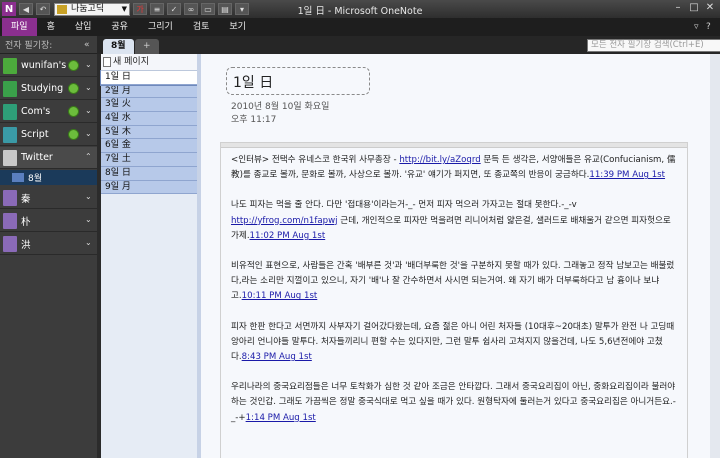  Describe the element at coordinates (298, 81) in the screenshot. I see `page-title: 1일 日` at that location.